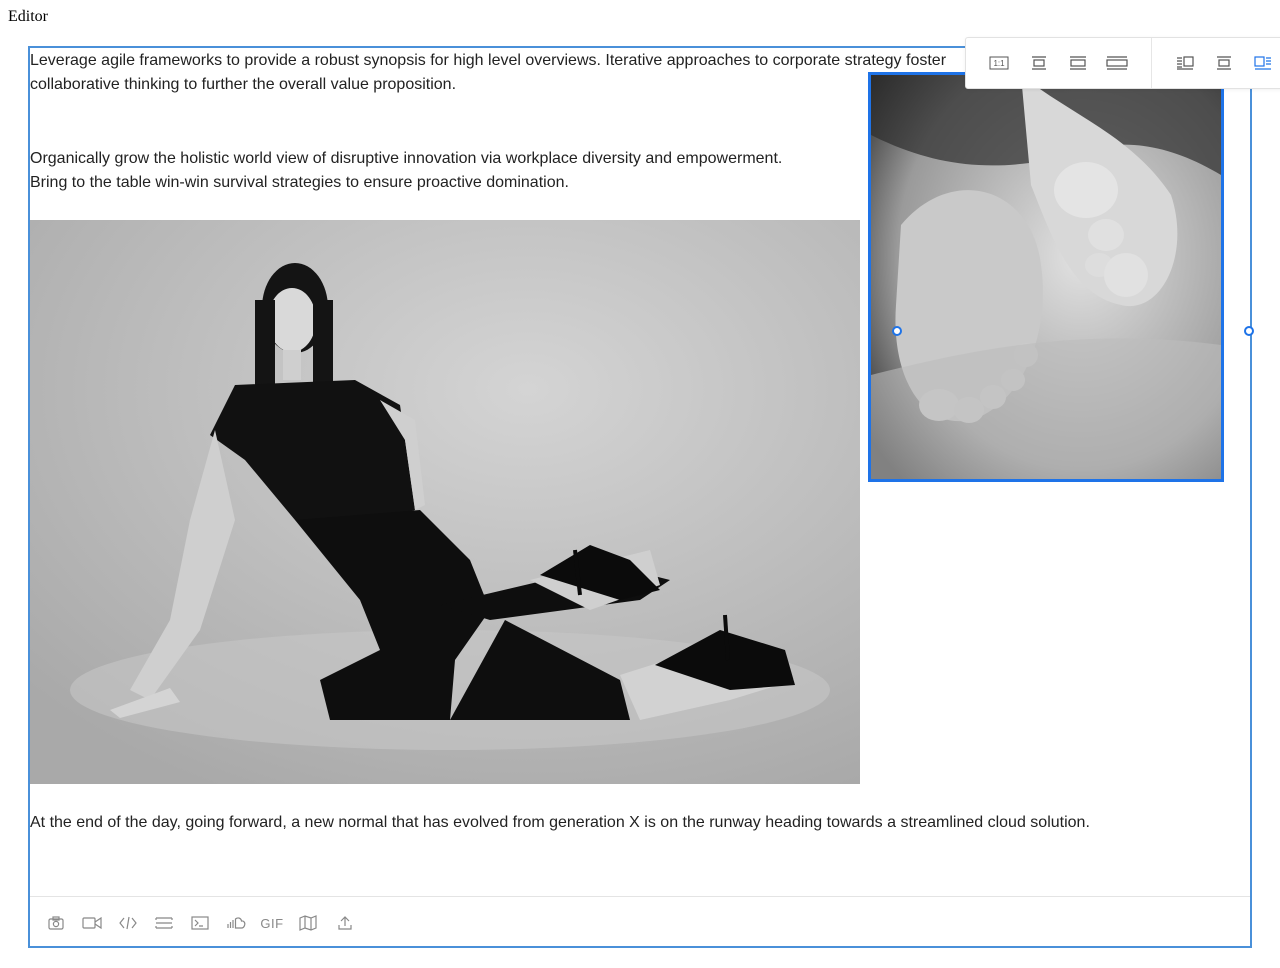 The height and width of the screenshot is (968, 1280). Describe the element at coordinates (1117, 63) in the screenshot. I see `size-full-icon` at that location.